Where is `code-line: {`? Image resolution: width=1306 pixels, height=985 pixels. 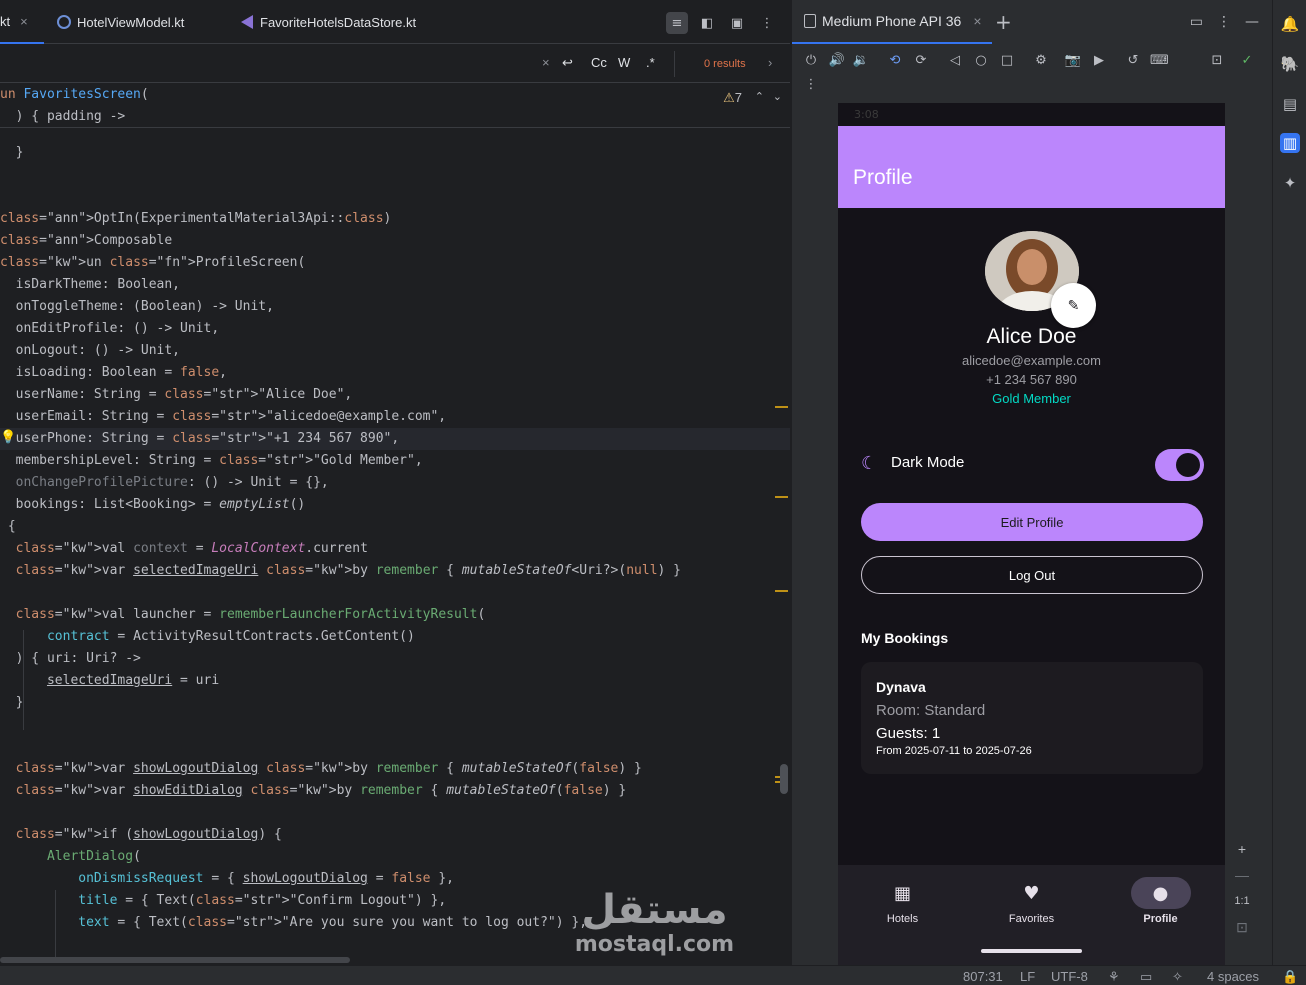
code-line: { is located at coordinates (8, 527).